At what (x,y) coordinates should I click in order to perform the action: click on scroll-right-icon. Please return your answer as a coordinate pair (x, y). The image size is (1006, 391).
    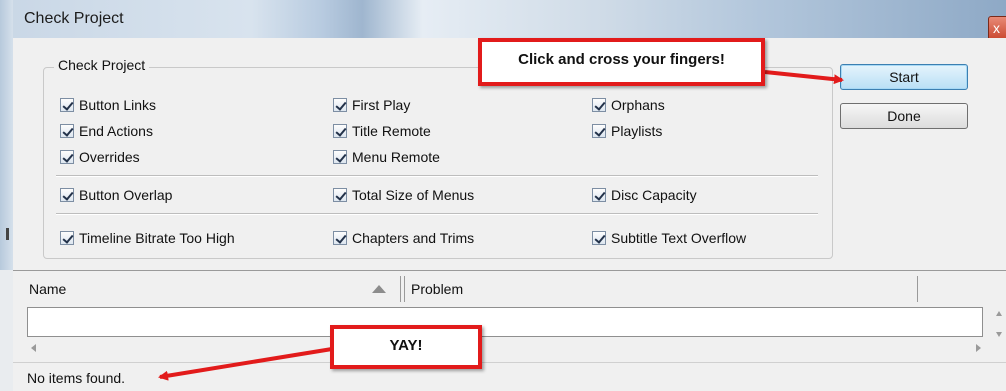
    Looking at the image, I should click on (978, 348).